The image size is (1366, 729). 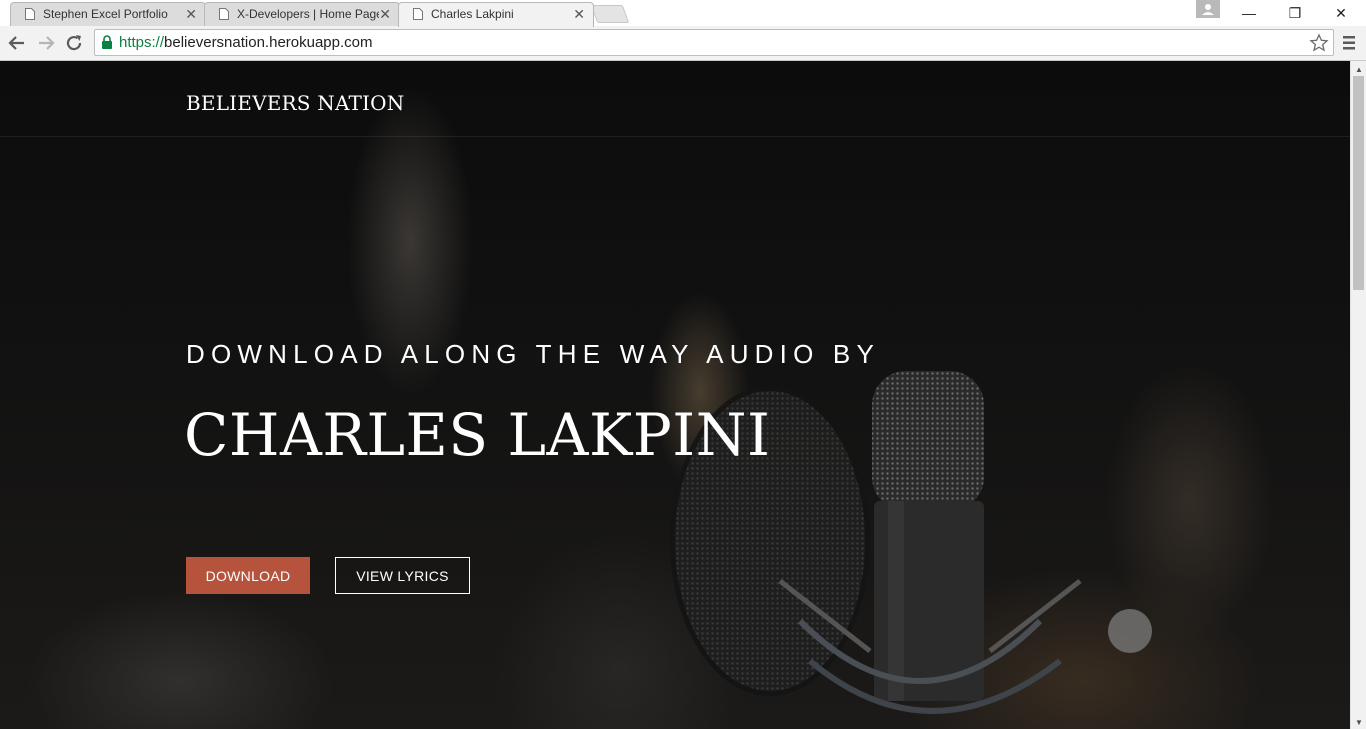 What do you see at coordinates (46, 43) in the screenshot?
I see `forward-arrow-icon` at bounding box center [46, 43].